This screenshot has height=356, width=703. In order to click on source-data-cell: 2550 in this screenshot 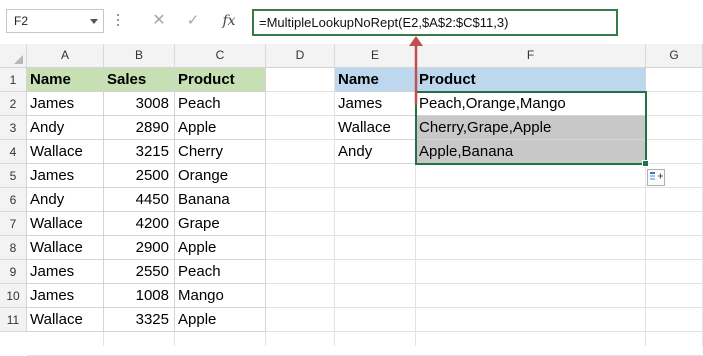, I will do `click(139, 272)`.